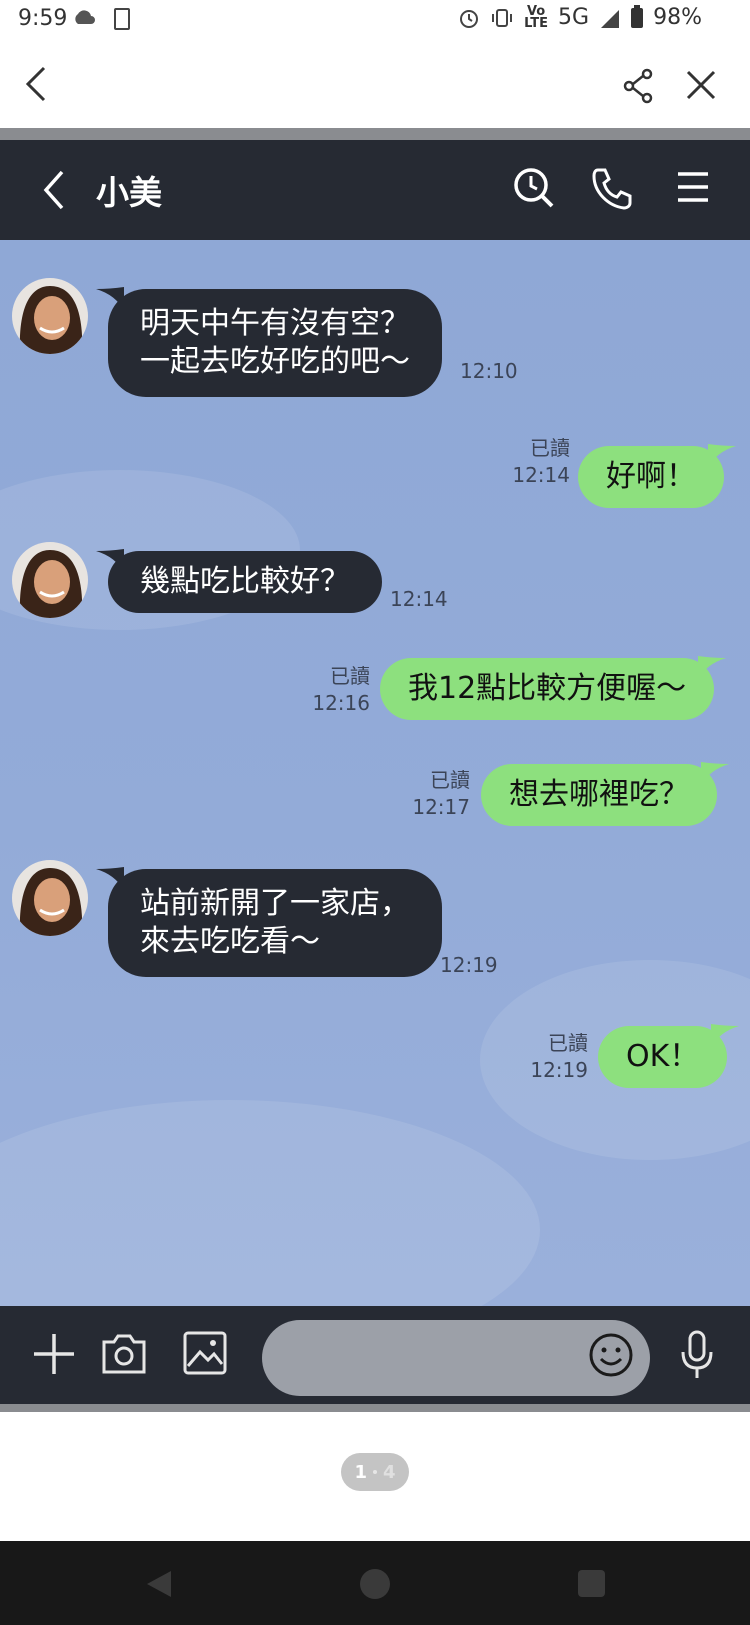 The width and height of the screenshot is (750, 1625). What do you see at coordinates (360, 1472) in the screenshot?
I see `current-page: 1` at bounding box center [360, 1472].